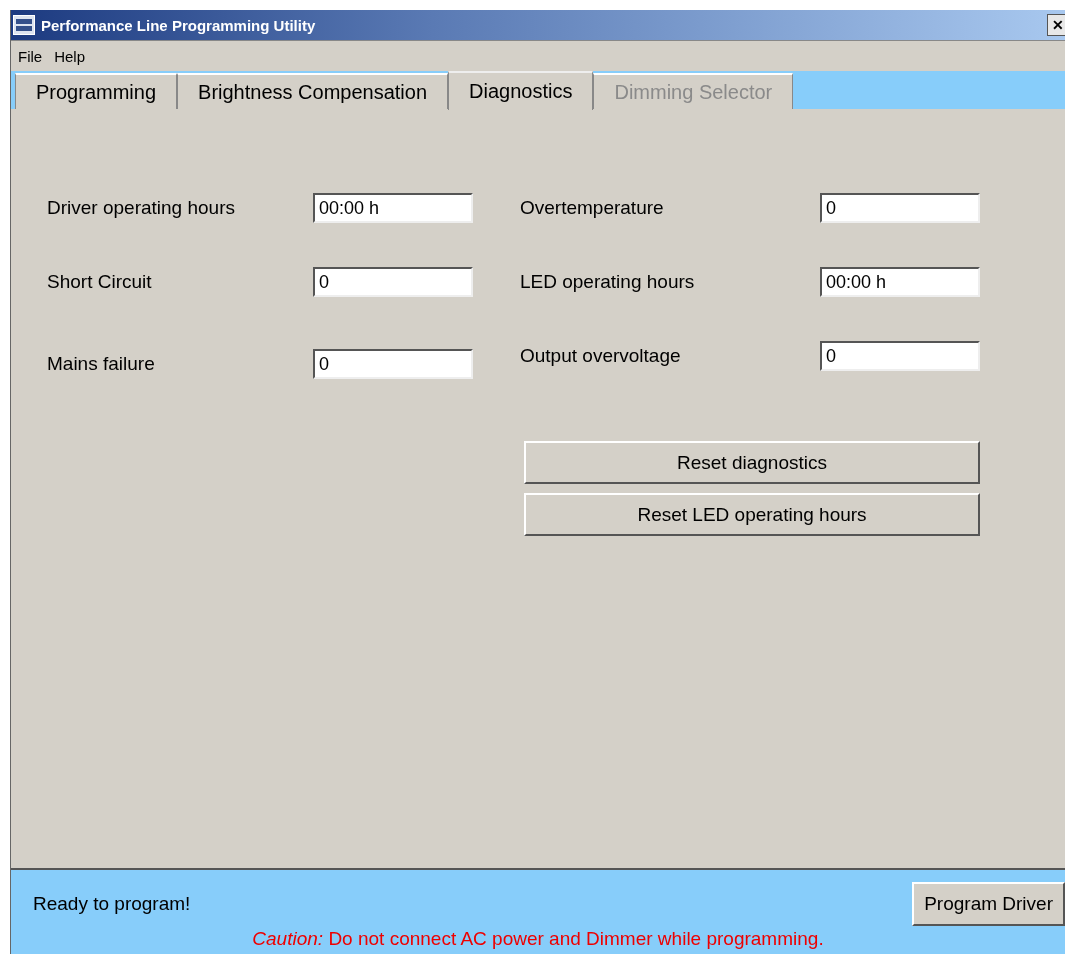 This screenshot has width=1065, height=954. Describe the element at coordinates (96, 91) in the screenshot. I see `tab: Programming` at that location.